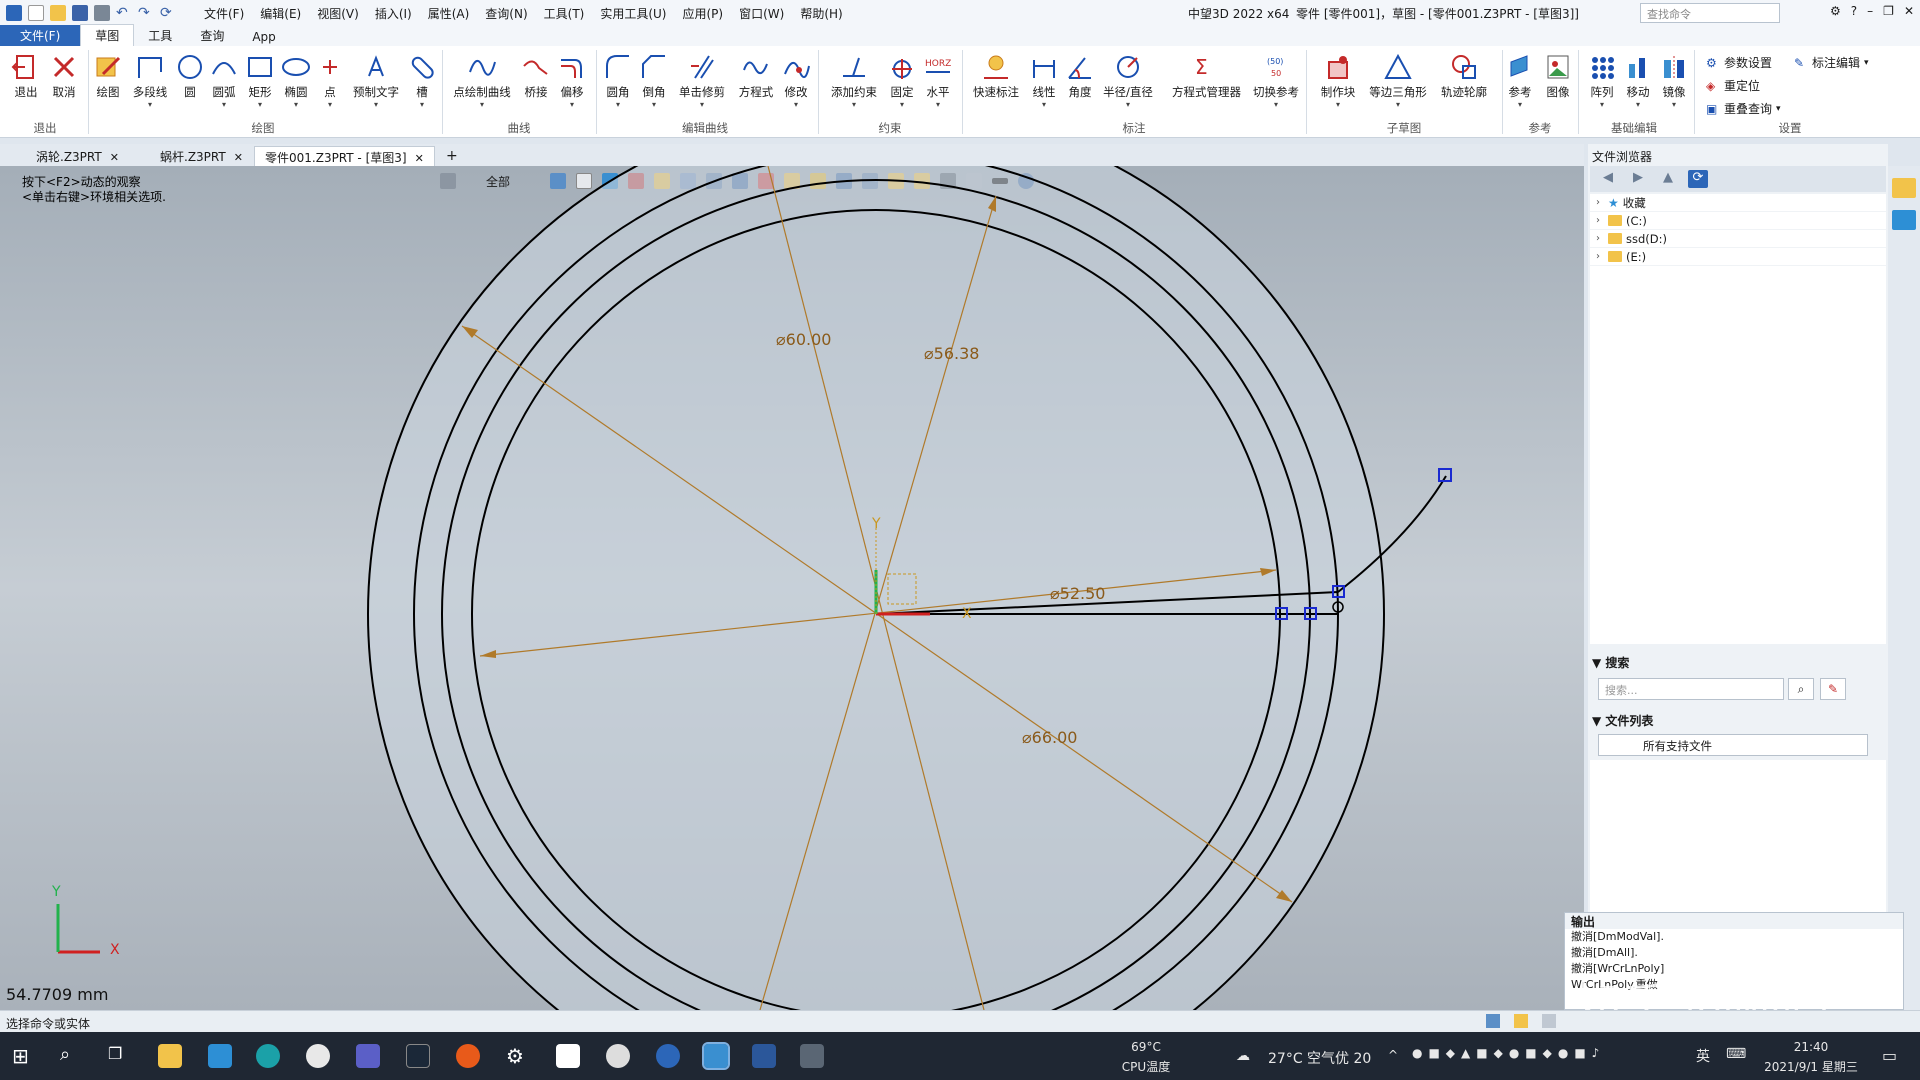  Describe the element at coordinates (821, 13) in the screenshot. I see `menu-help: 帮助(H)` at that location.